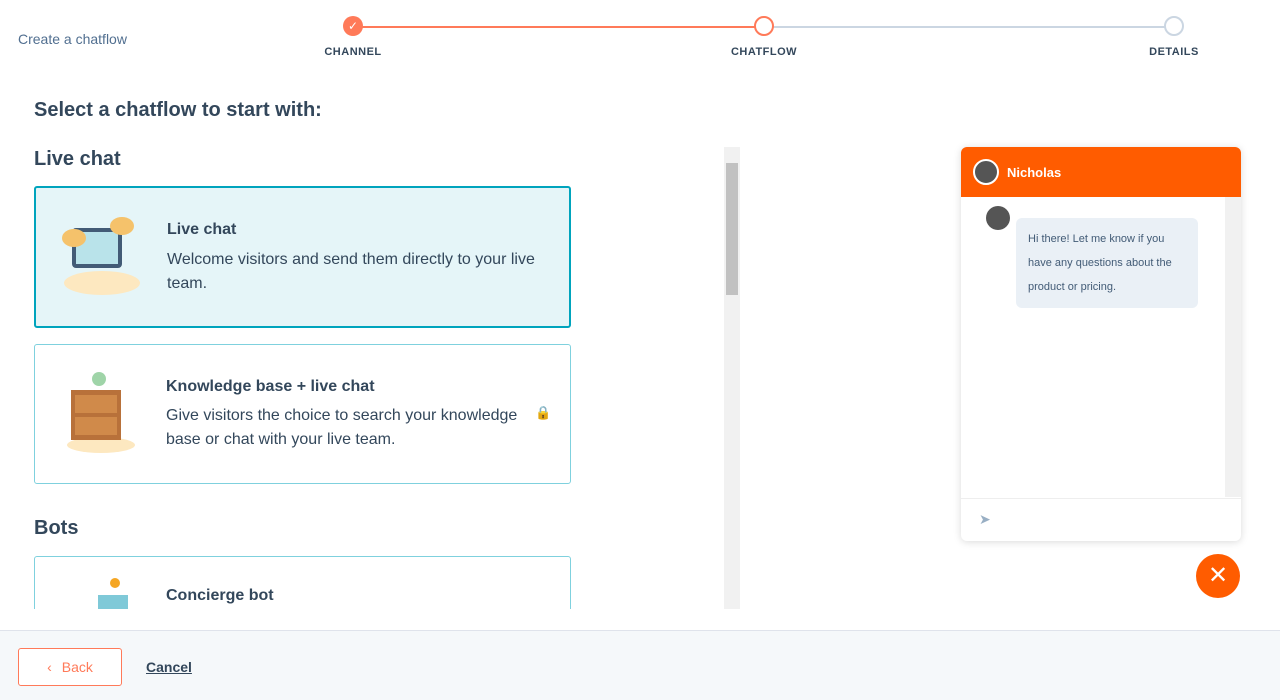 The width and height of the screenshot is (1280, 700). What do you see at coordinates (1034, 172) in the screenshot?
I see `agent-name: Nicholas` at bounding box center [1034, 172].